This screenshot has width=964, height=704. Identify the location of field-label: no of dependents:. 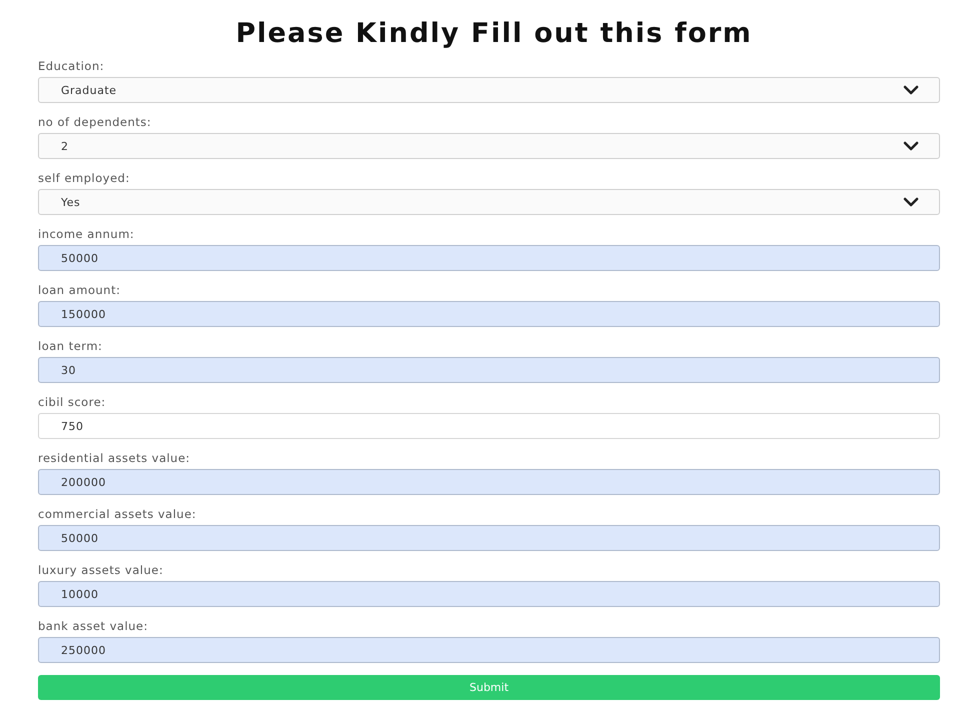
(95, 122).